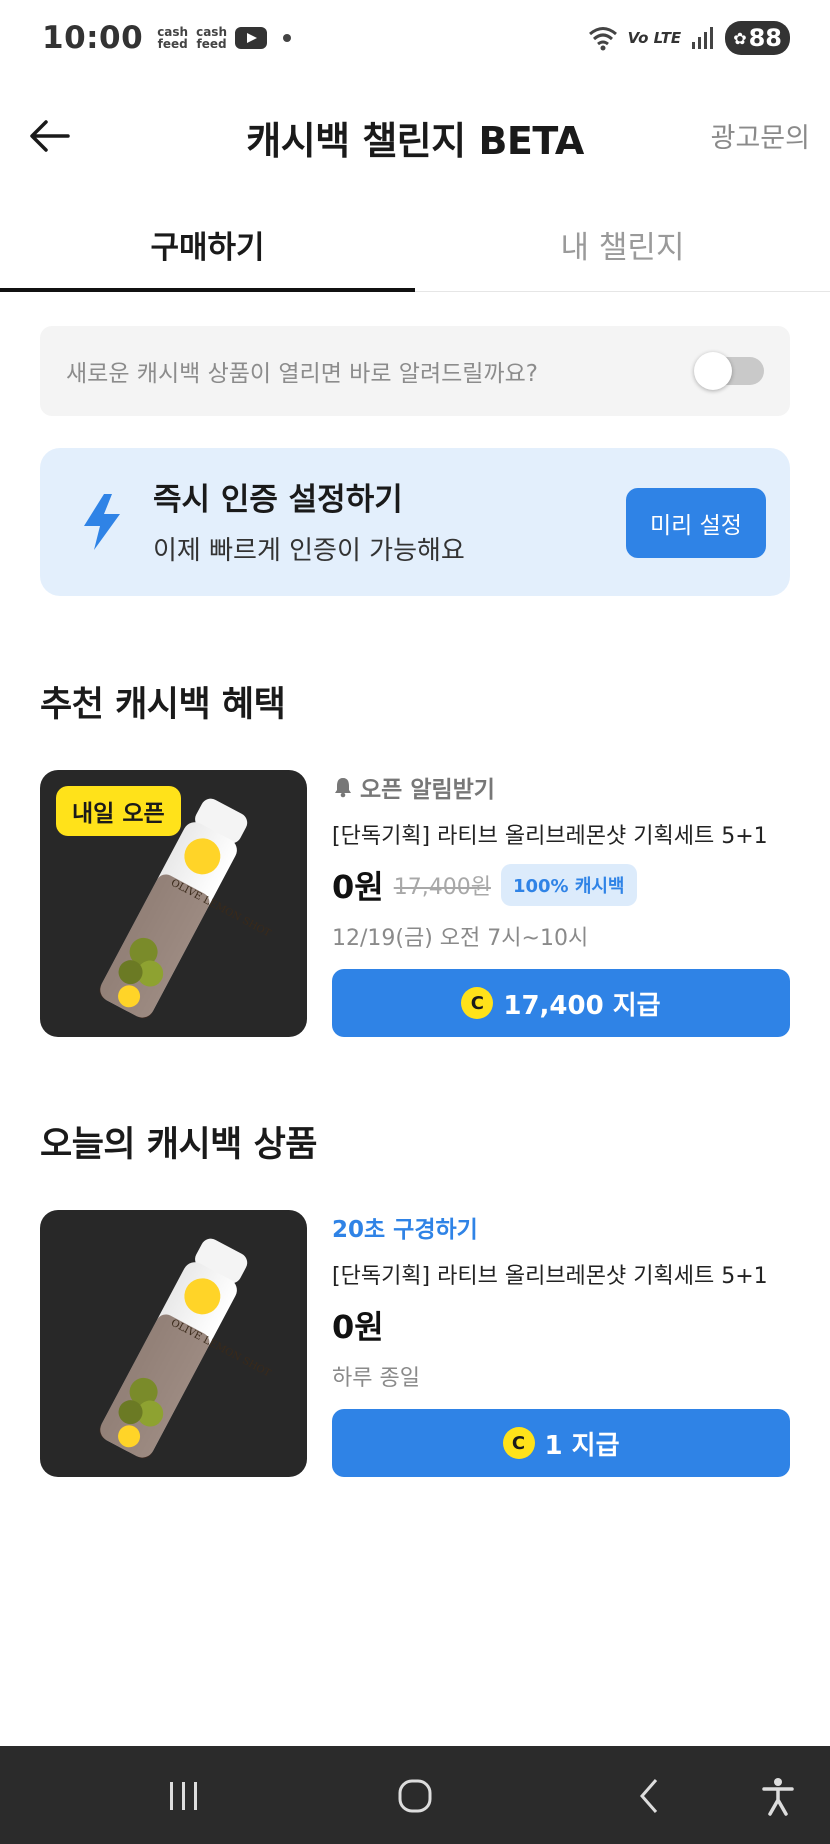 Image resolution: width=830 pixels, height=1844 pixels. Describe the element at coordinates (561, 1325) in the screenshot. I see `price-row: 0원` at that location.